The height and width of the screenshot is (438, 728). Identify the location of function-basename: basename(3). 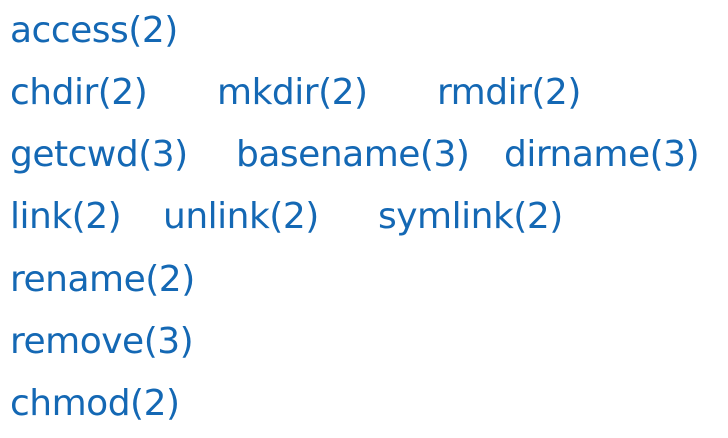
(353, 154).